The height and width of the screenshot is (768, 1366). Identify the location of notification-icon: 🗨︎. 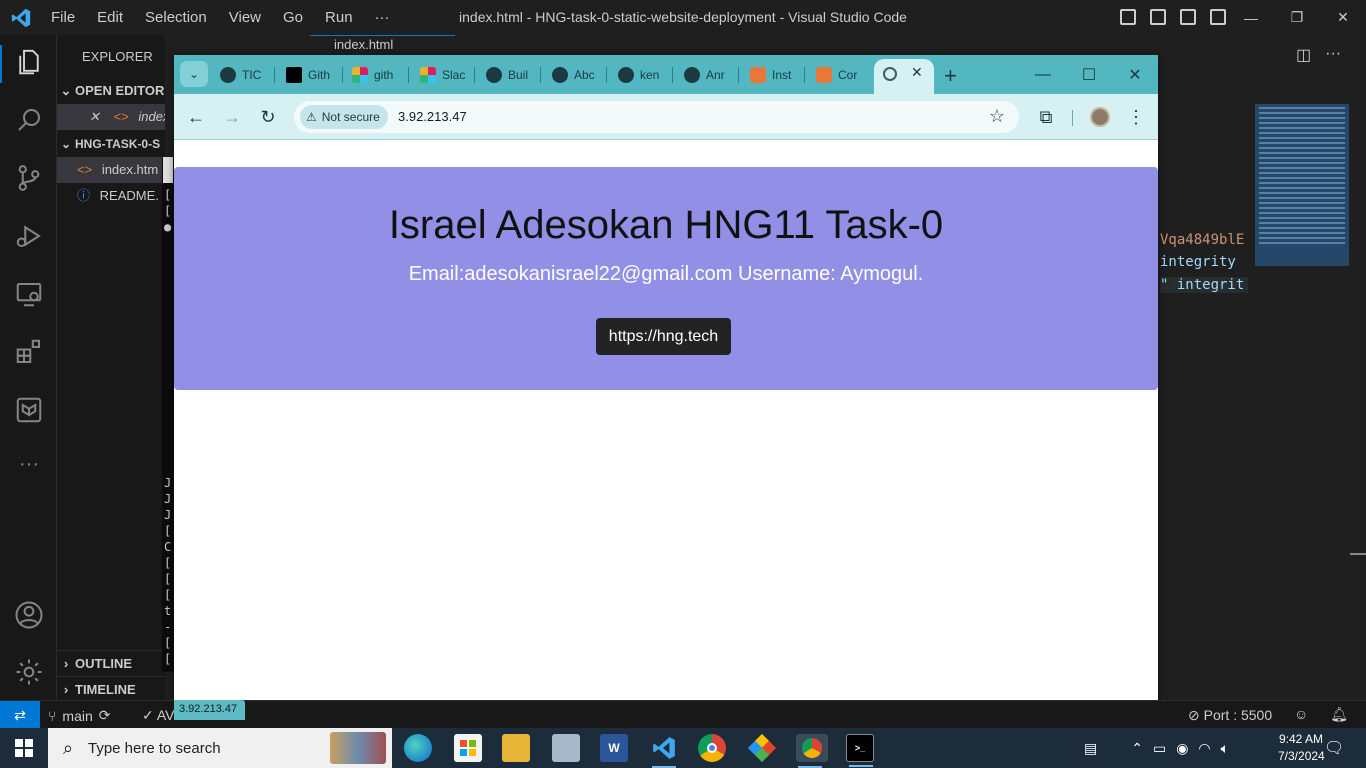
(1334, 748).